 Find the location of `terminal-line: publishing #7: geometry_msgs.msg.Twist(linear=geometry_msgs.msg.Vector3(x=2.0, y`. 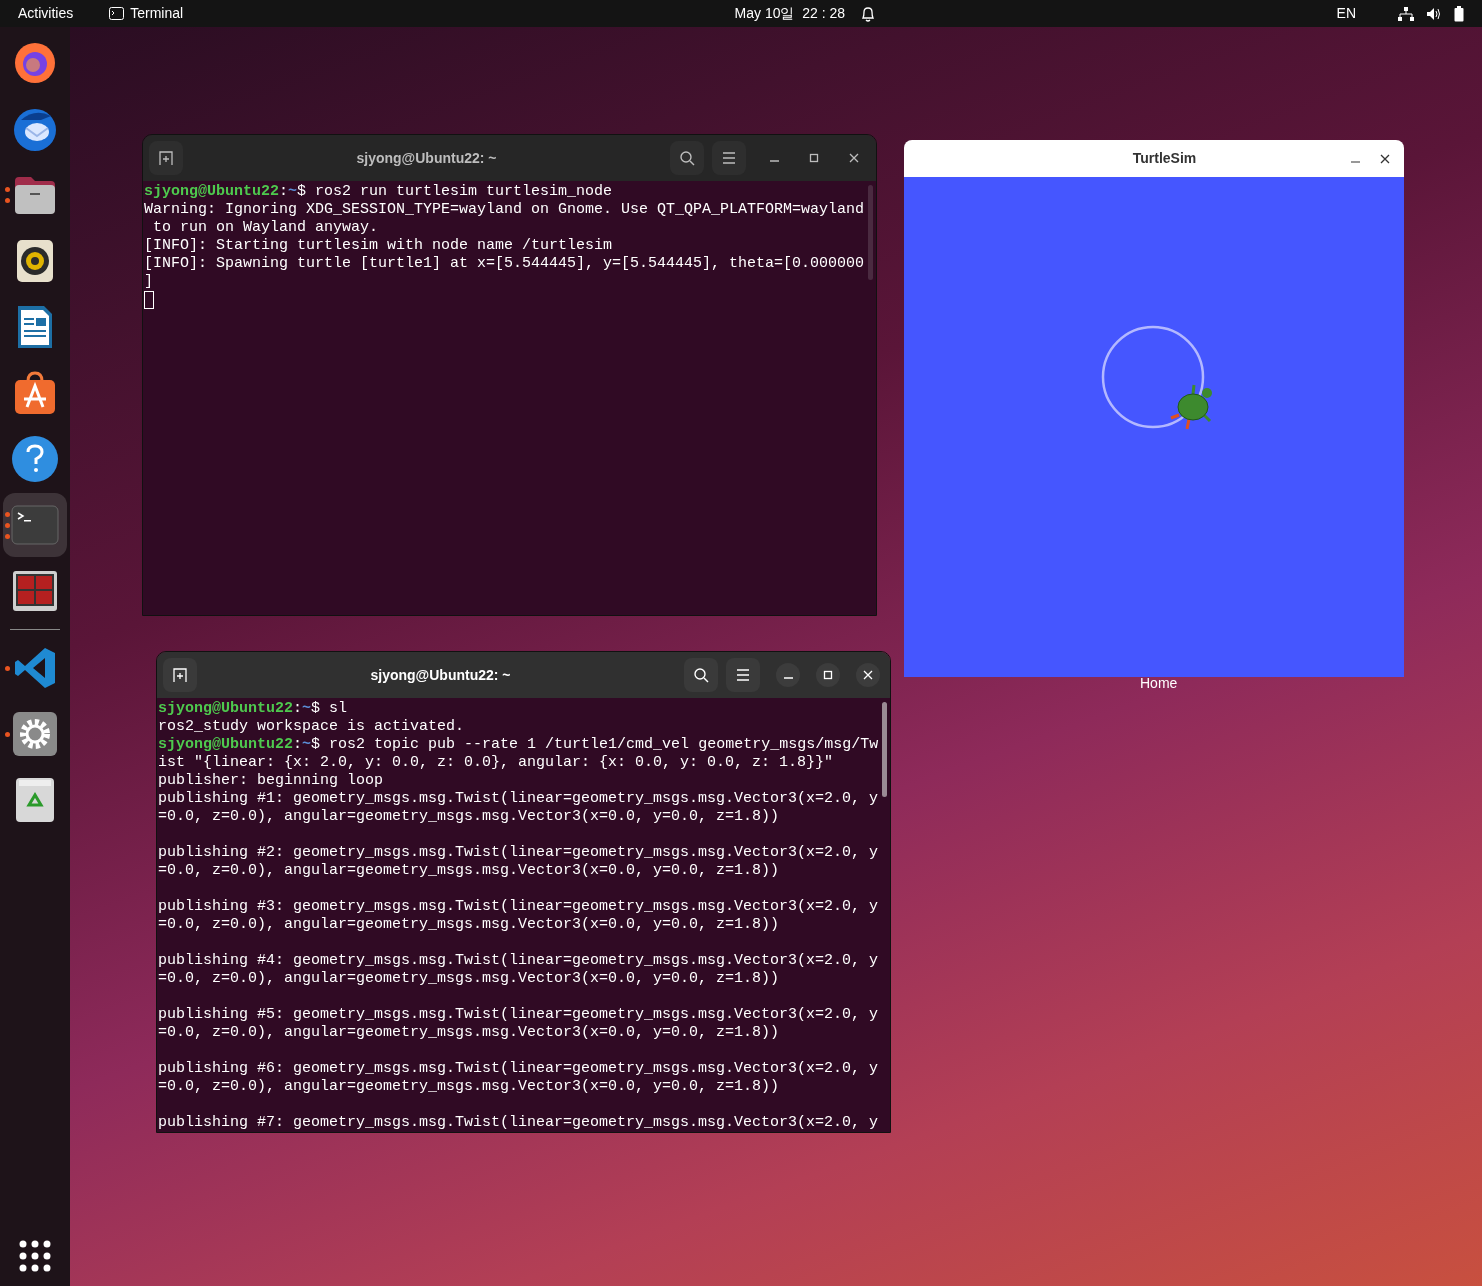

terminal-line: publishing #7: geometry_msgs.msg.Twist(linear=geometry_msgs.msg.Vector3(x=2.0, y is located at coordinates (519, 1123).